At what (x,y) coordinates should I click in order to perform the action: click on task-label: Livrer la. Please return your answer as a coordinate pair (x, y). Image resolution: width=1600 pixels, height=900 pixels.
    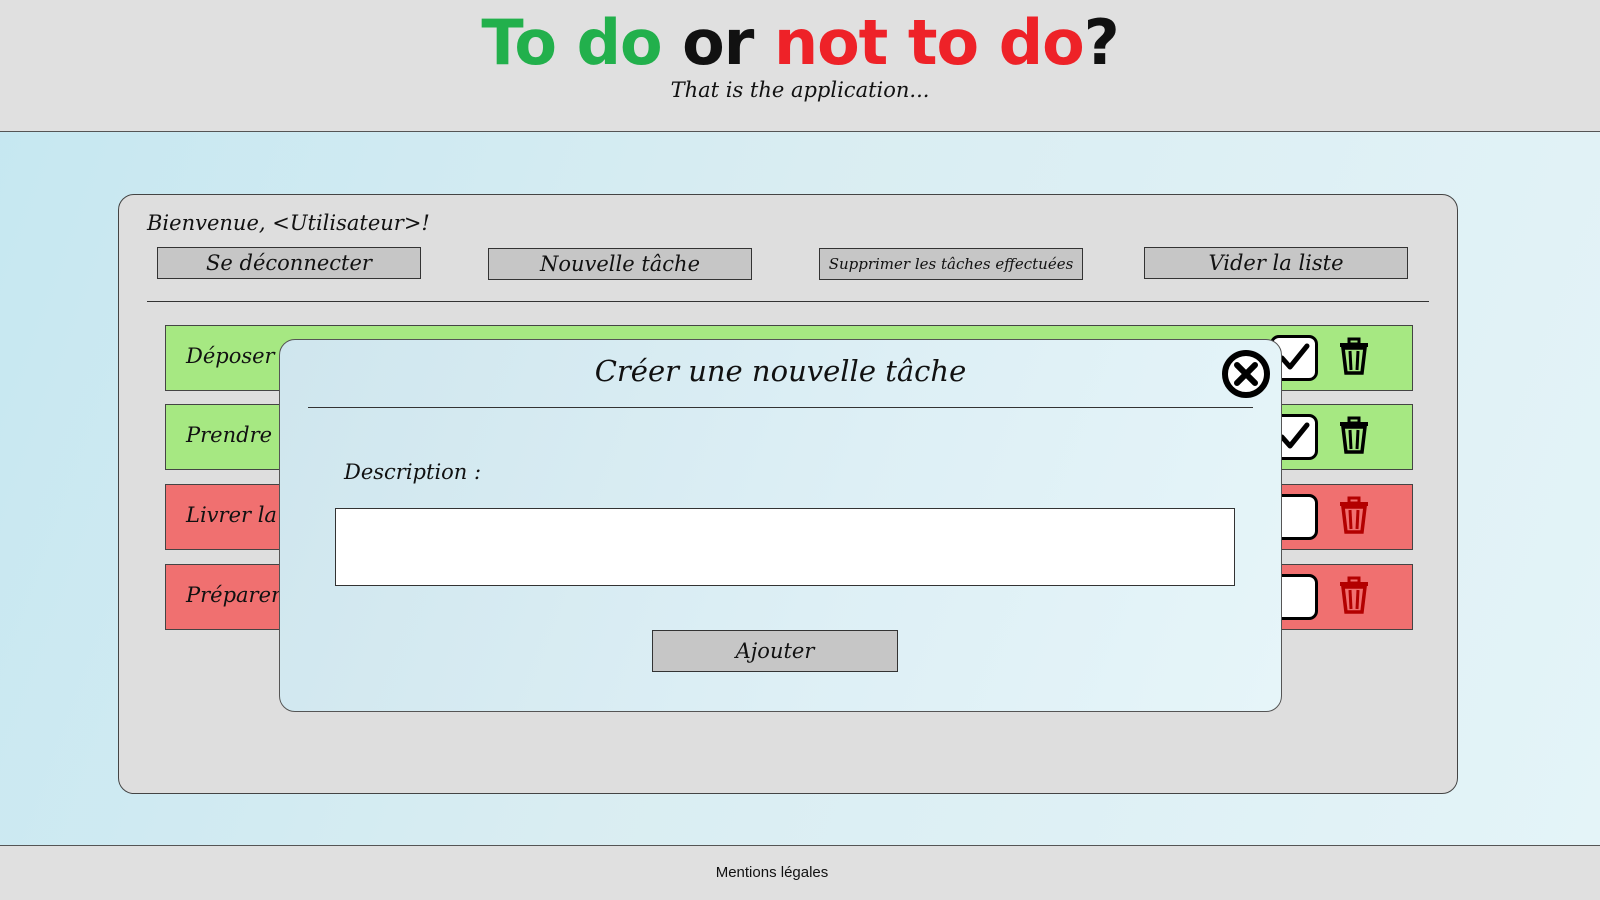
    Looking at the image, I should click on (231, 515).